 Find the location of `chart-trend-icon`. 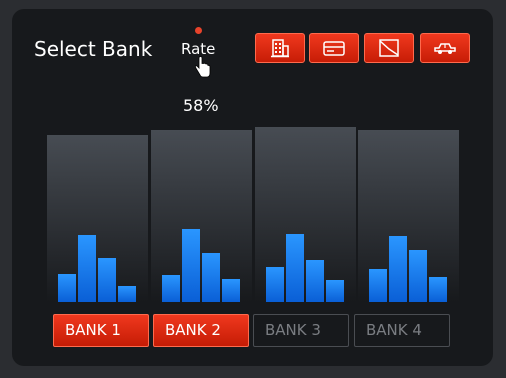

chart-trend-icon is located at coordinates (389, 48).